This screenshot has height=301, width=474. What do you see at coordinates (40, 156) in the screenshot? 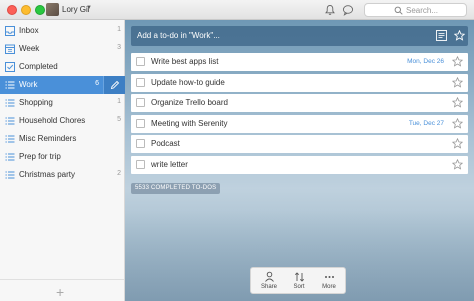
I see `sidebar-item-label: Prep for trip` at bounding box center [40, 156].